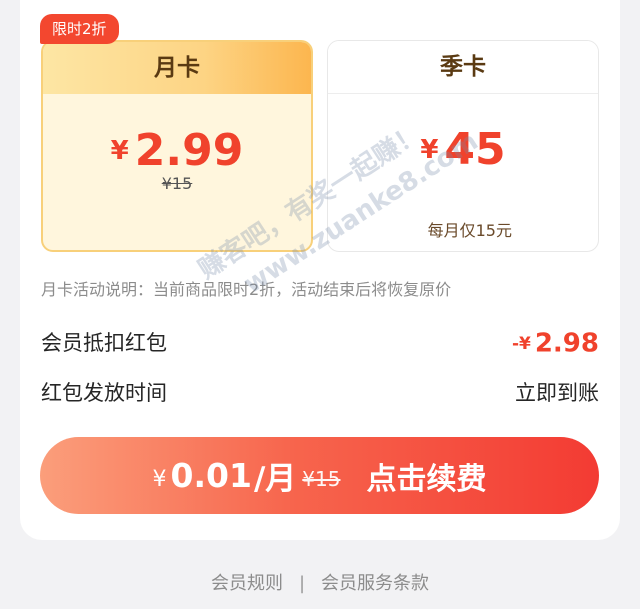 The width and height of the screenshot is (640, 609). What do you see at coordinates (119, 151) in the screenshot?
I see `monthly-currency: ¥` at bounding box center [119, 151].